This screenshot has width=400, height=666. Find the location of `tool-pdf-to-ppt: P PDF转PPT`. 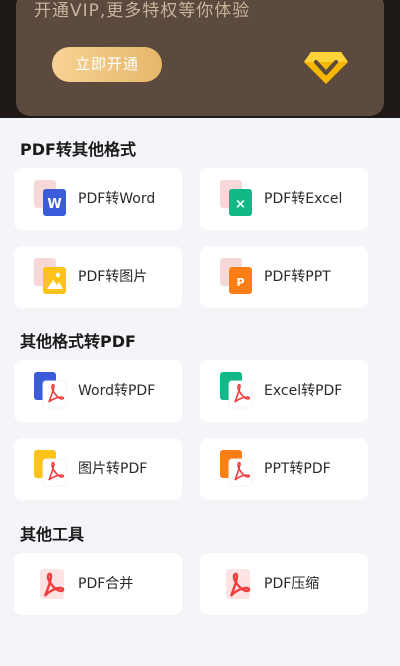

tool-pdf-to-ppt: P PDF转PPT is located at coordinates (284, 277).